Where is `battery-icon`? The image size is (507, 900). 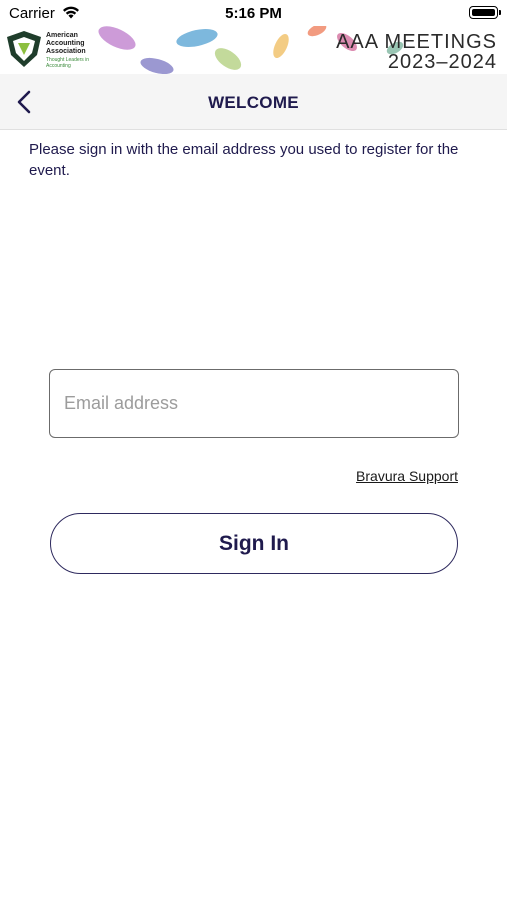
battery-icon is located at coordinates (485, 12).